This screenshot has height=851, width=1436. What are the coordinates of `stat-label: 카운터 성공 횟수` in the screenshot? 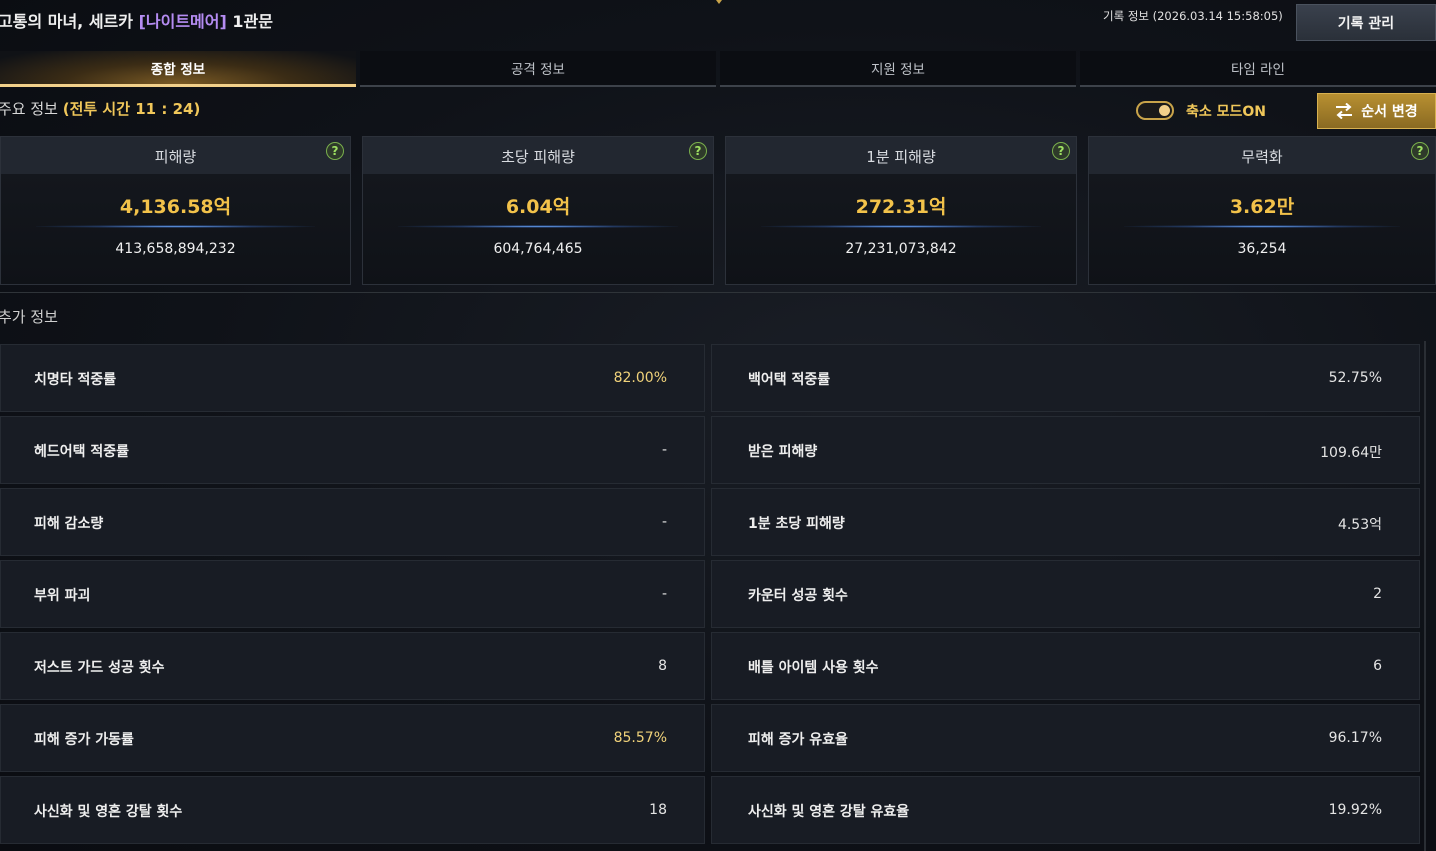 It's located at (798, 596).